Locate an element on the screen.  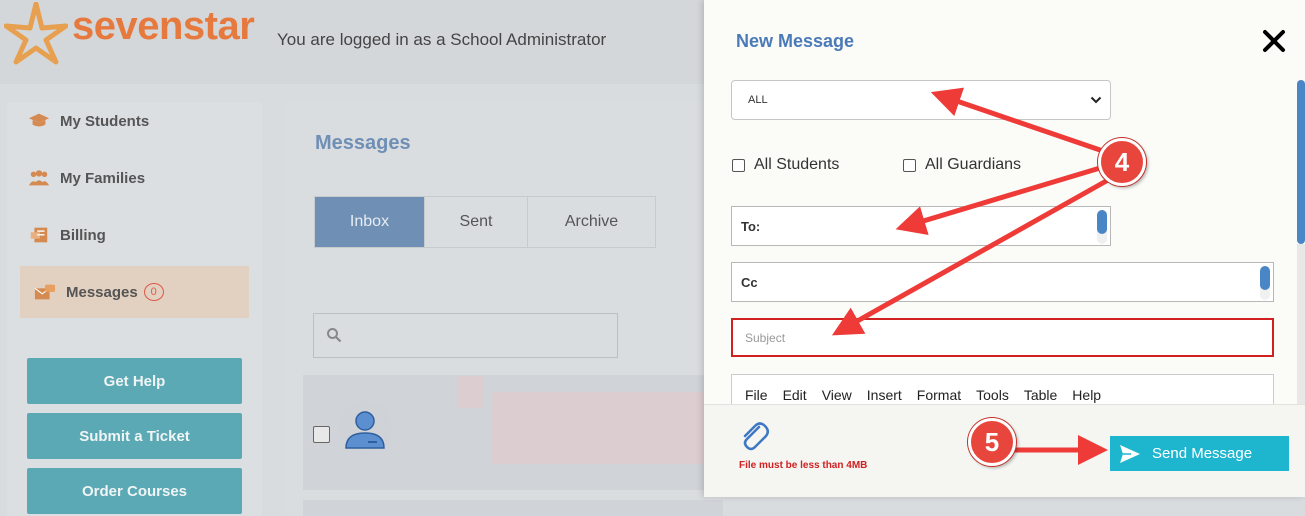
send-message-label: Send Message is located at coordinates (1202, 453).